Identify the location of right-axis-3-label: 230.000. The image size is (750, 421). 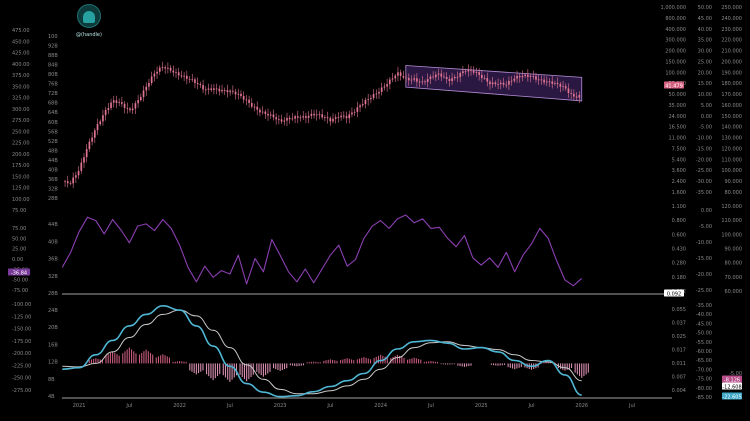
(731, 30).